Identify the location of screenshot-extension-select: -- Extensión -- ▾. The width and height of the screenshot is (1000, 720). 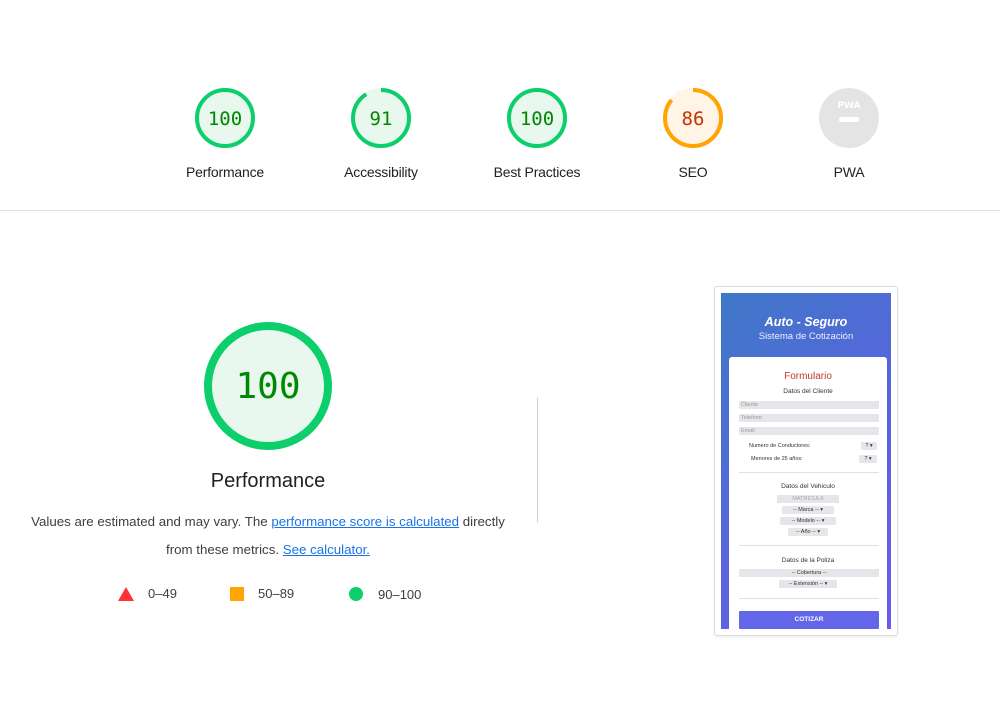
(808, 584).